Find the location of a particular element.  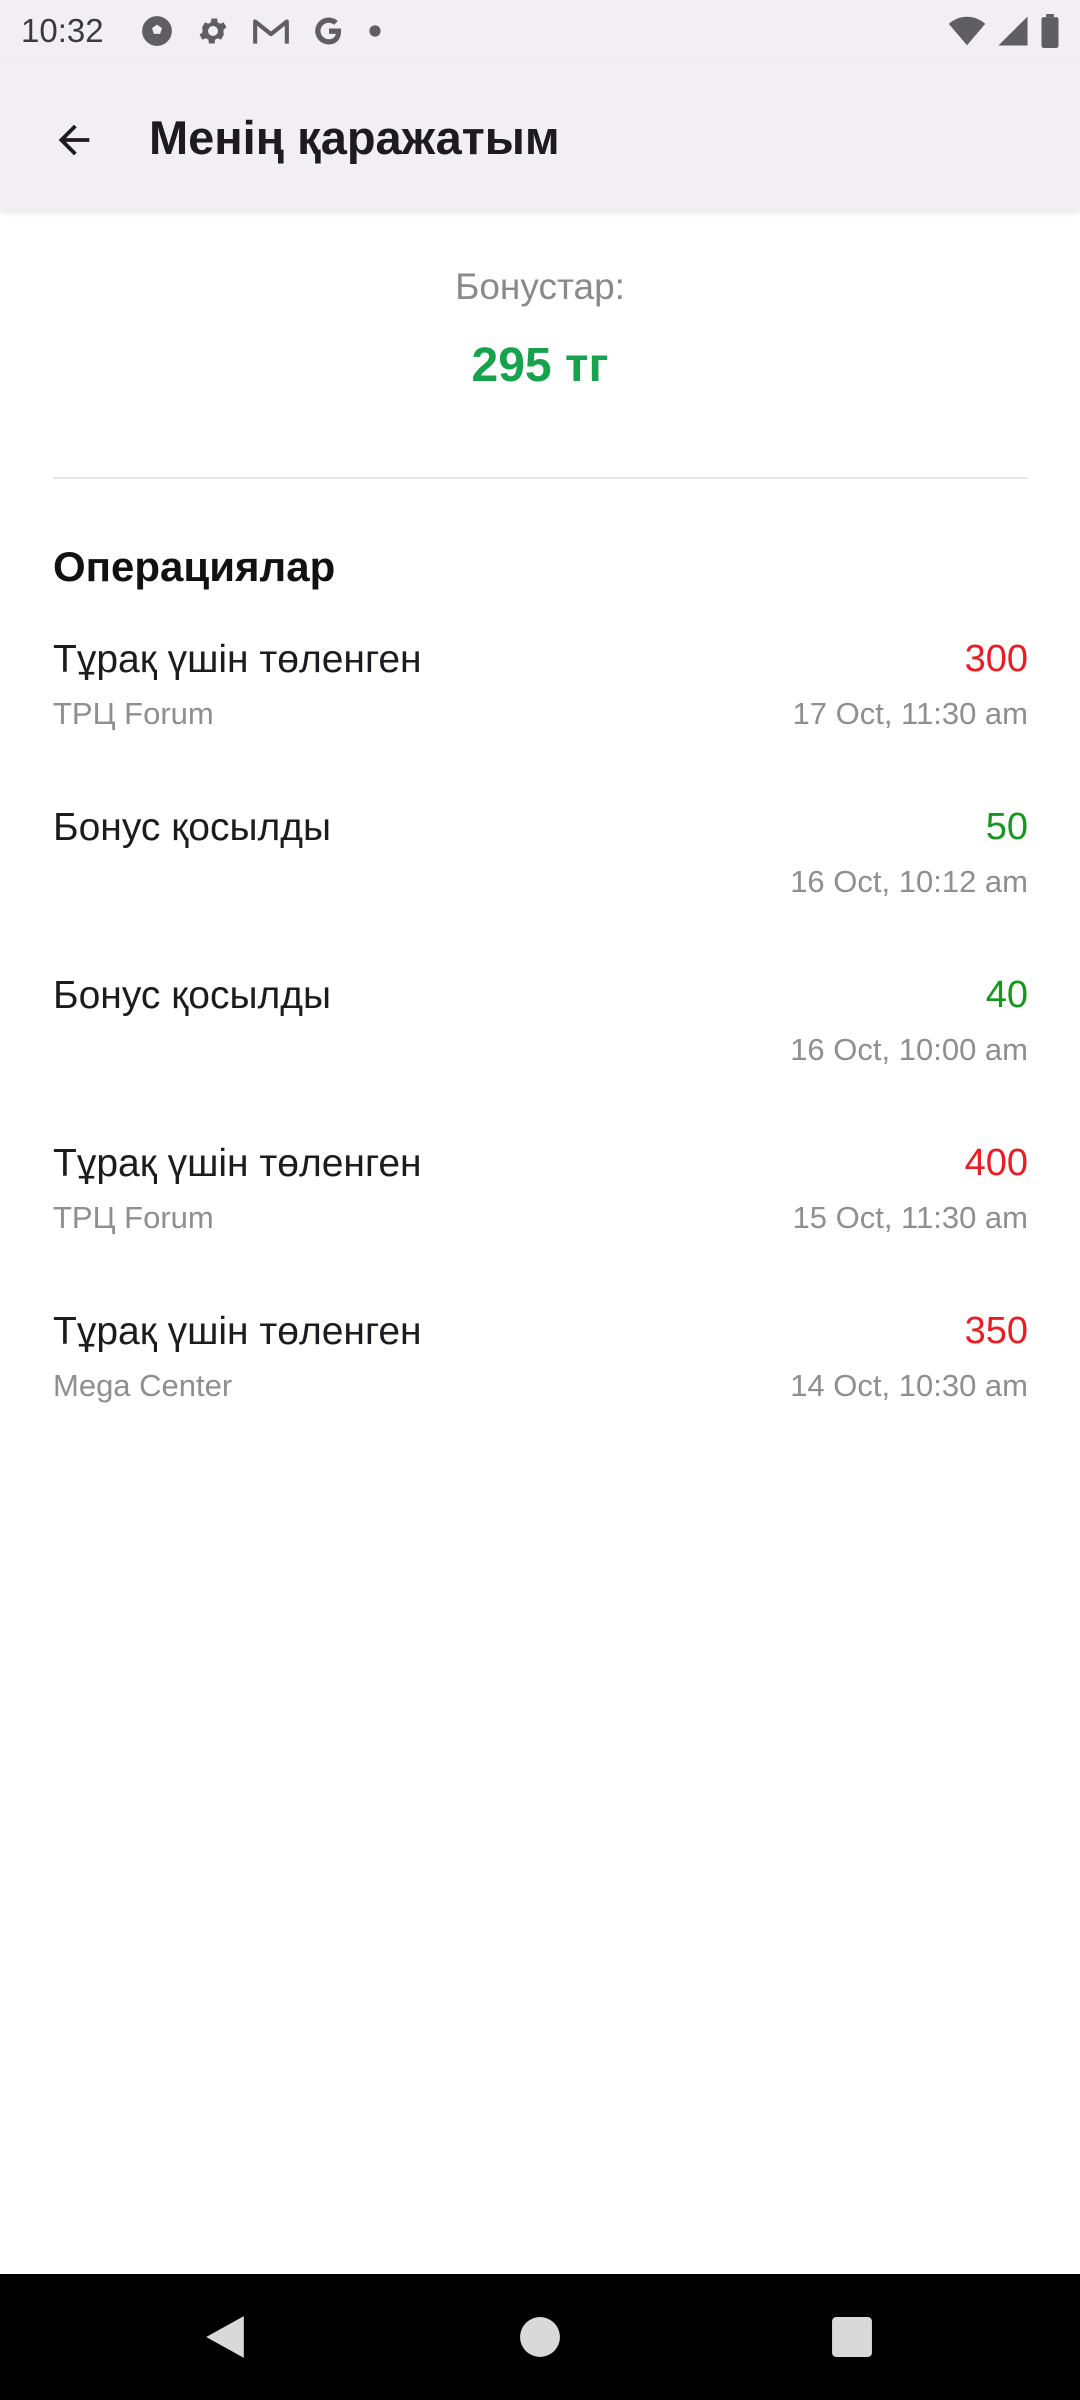

home-circle-icon is located at coordinates (540, 2337).